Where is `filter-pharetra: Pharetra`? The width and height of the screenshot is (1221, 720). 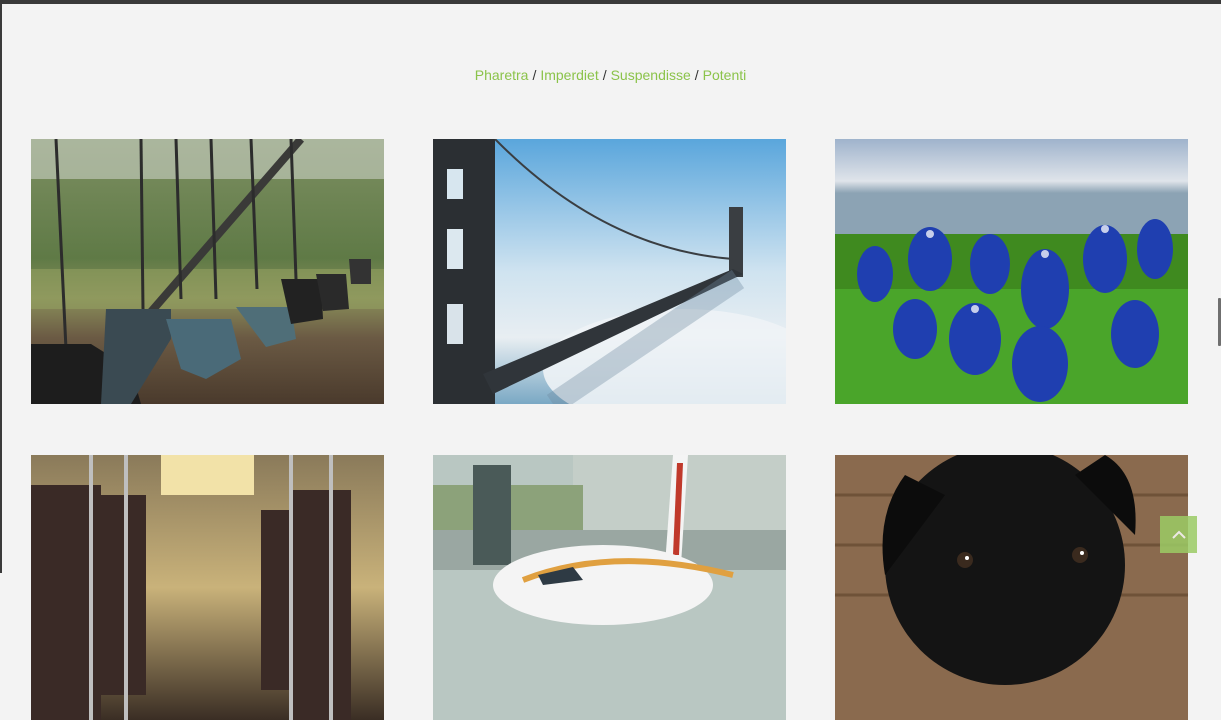
filter-pharetra: Pharetra is located at coordinates (502, 75).